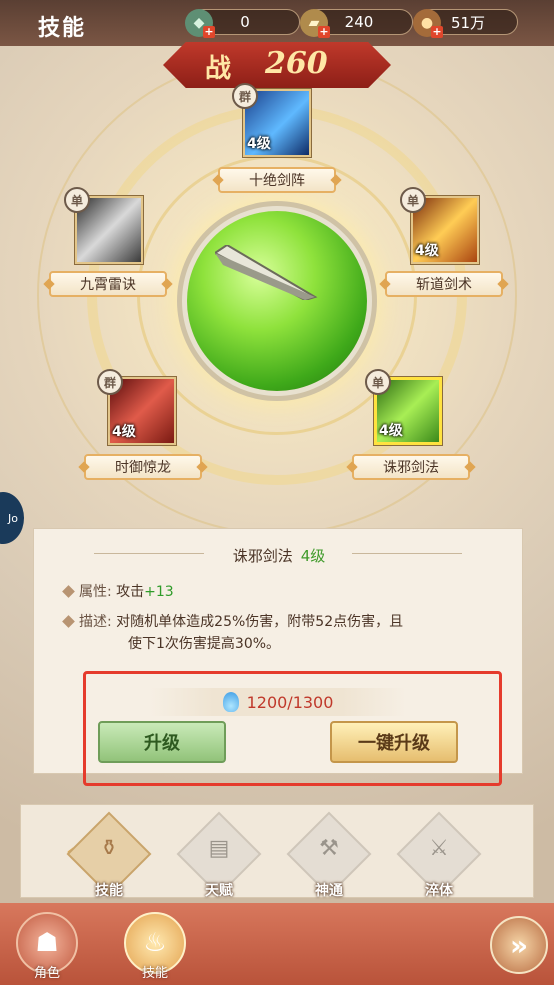  I want to click on resource-jade: ◆ + 0, so click(242, 23).